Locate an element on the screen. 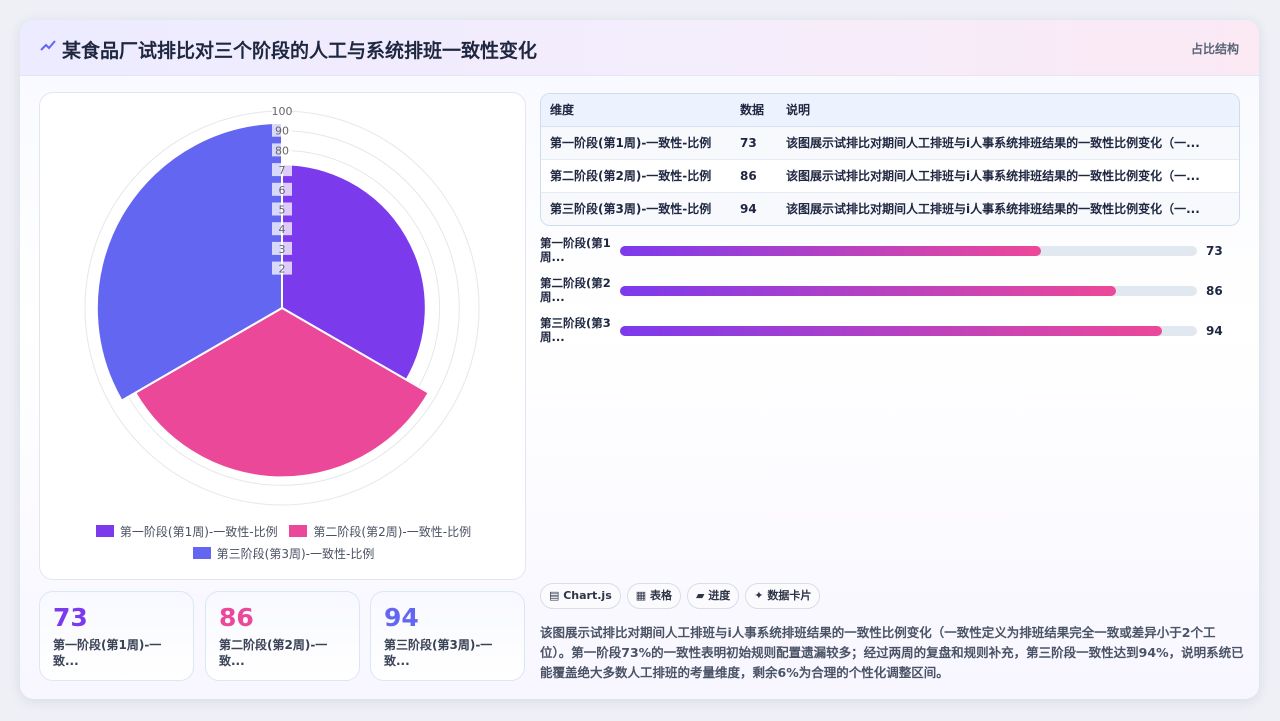 Image resolution: width=1280 pixels, height=721 pixels. chip-chartjs: ▤ Chart.js is located at coordinates (580, 596).